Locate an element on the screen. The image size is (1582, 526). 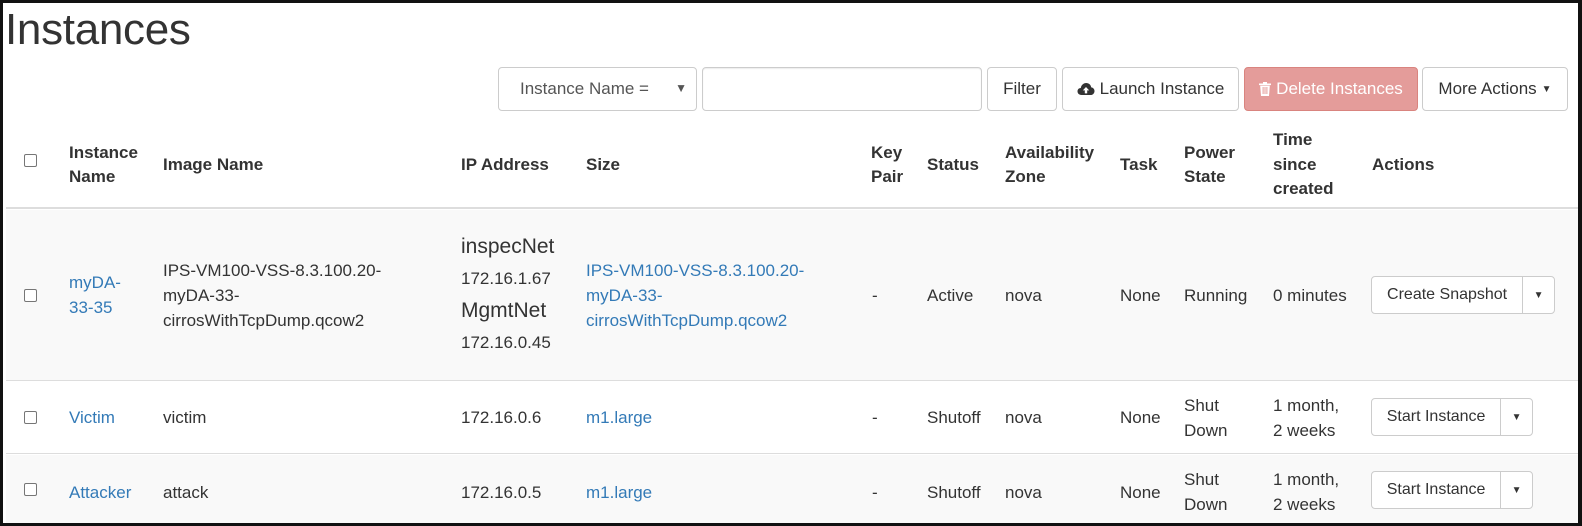
ip-value: 172.16.0.45 is located at coordinates (506, 342).